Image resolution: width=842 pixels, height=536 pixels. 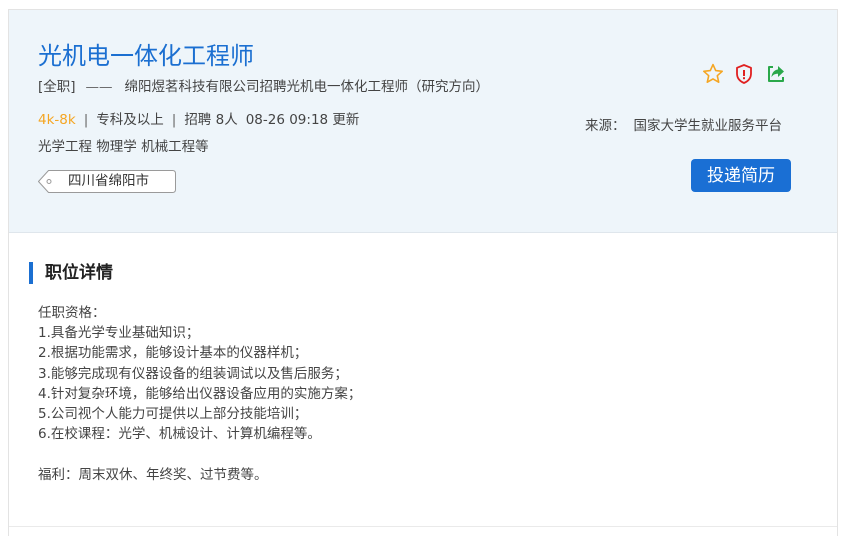 I want to click on update-time: 08-26 09:18 更新, so click(x=302, y=120).